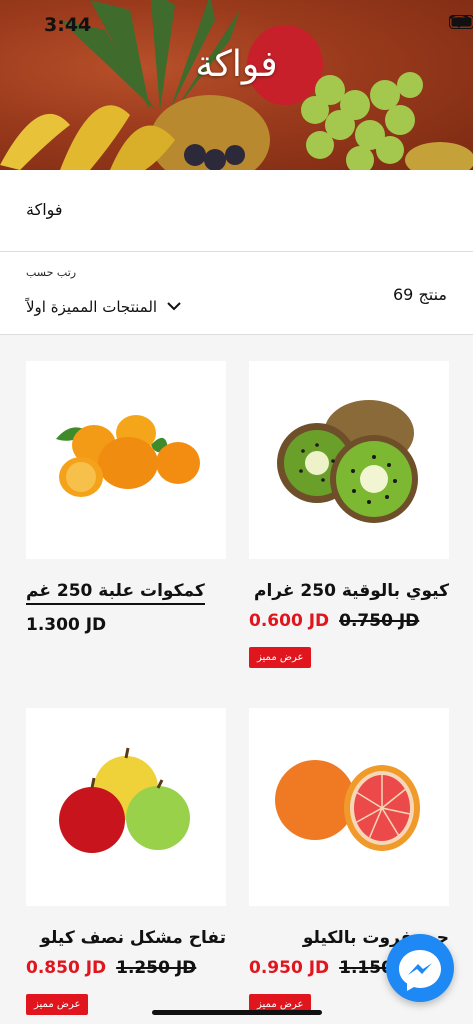 Image resolution: width=473 pixels, height=1024 pixels. I want to click on home-indicator, so click(237, 1012).